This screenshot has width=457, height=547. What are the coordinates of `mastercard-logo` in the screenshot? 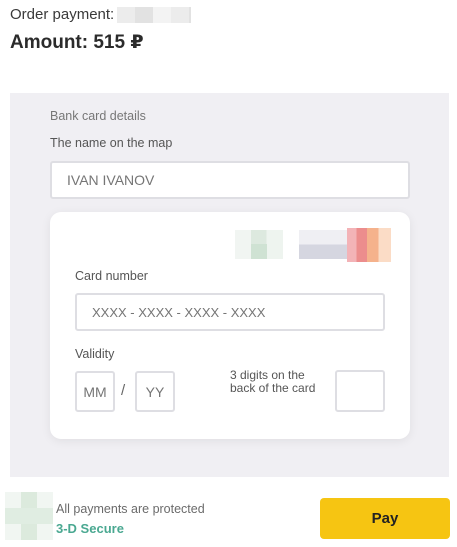 It's located at (369, 245).